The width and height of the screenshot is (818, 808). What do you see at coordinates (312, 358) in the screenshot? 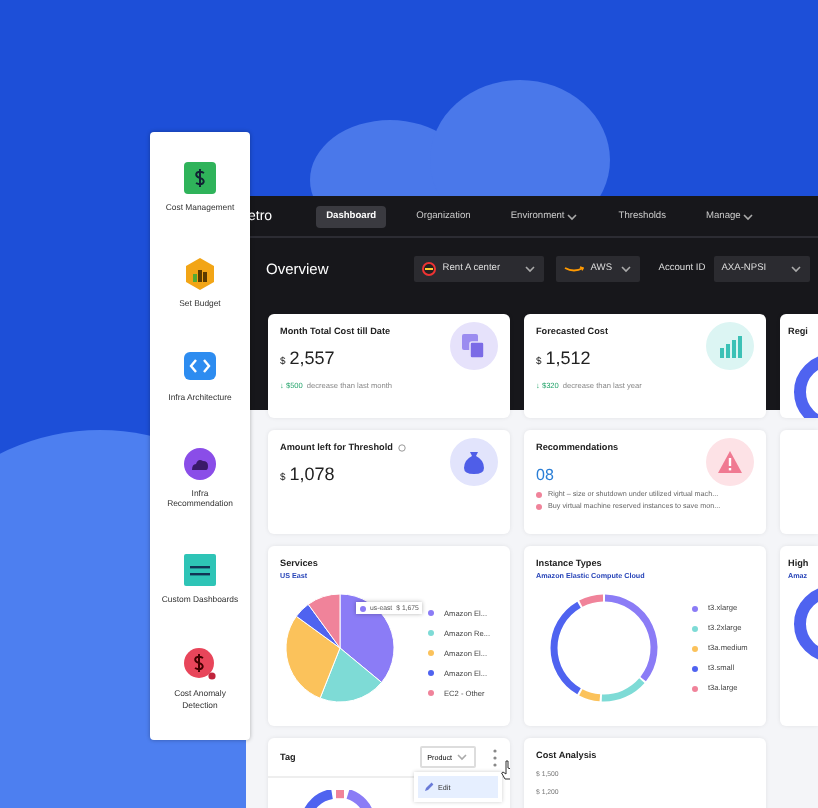
I see `stat-value: 2,557` at bounding box center [312, 358].